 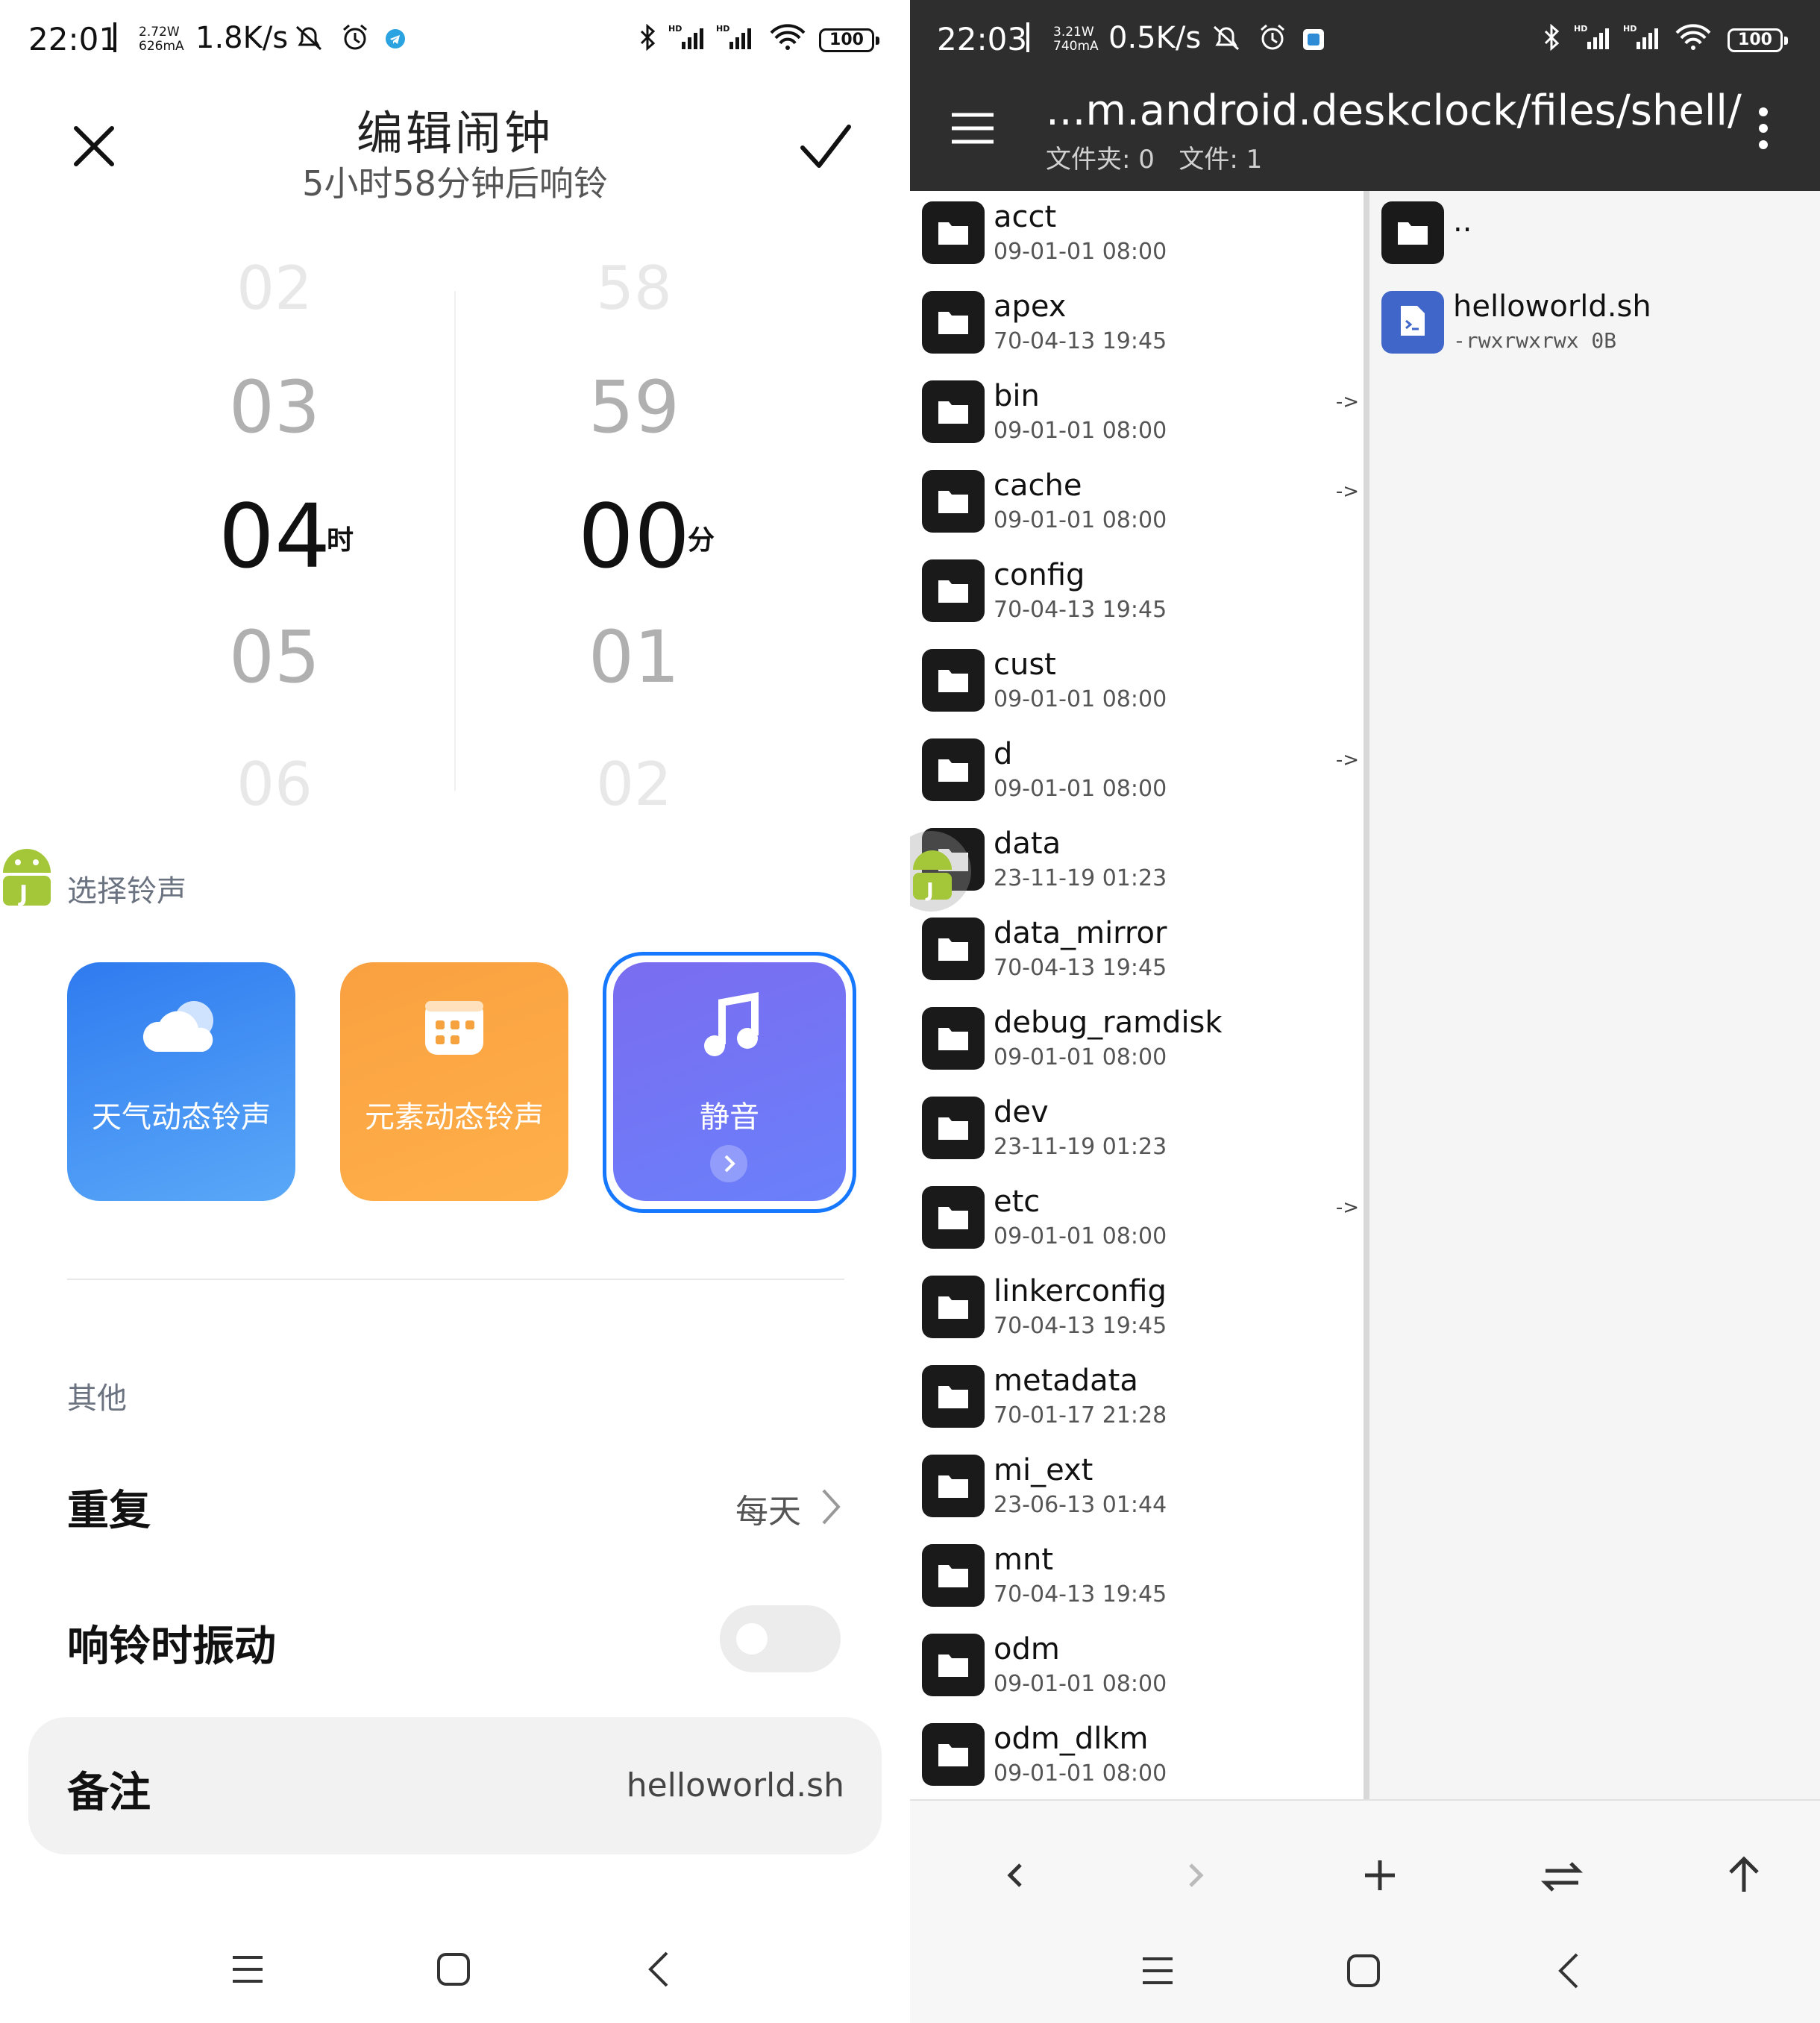 What do you see at coordinates (274, 288) in the screenshot?
I see `hour-option: 02` at bounding box center [274, 288].